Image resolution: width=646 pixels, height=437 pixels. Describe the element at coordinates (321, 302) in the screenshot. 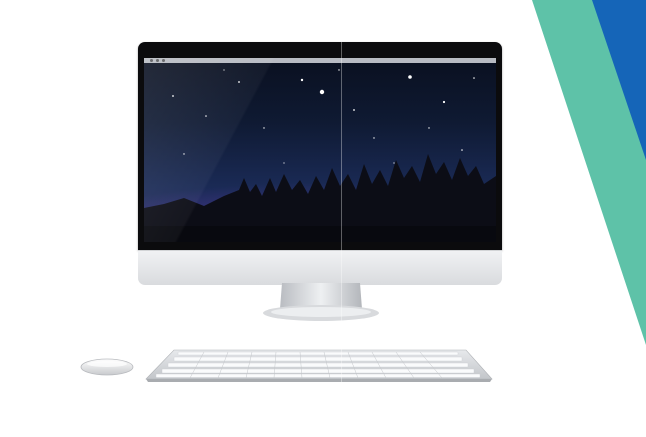

I see `monitor-stand` at that location.